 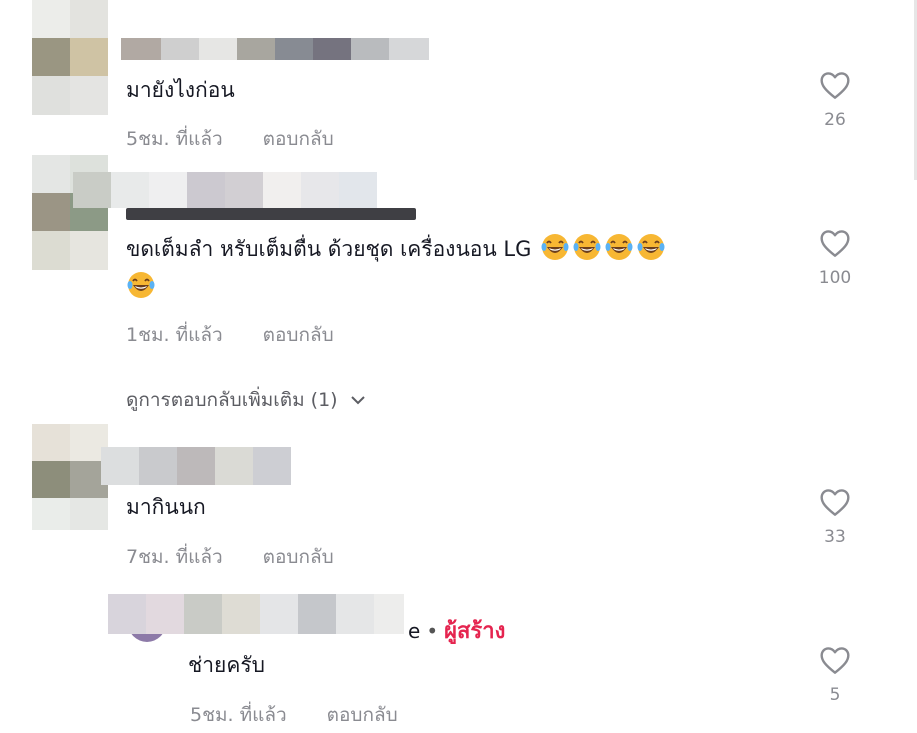 I want to click on like-count: 100, so click(x=835, y=278).